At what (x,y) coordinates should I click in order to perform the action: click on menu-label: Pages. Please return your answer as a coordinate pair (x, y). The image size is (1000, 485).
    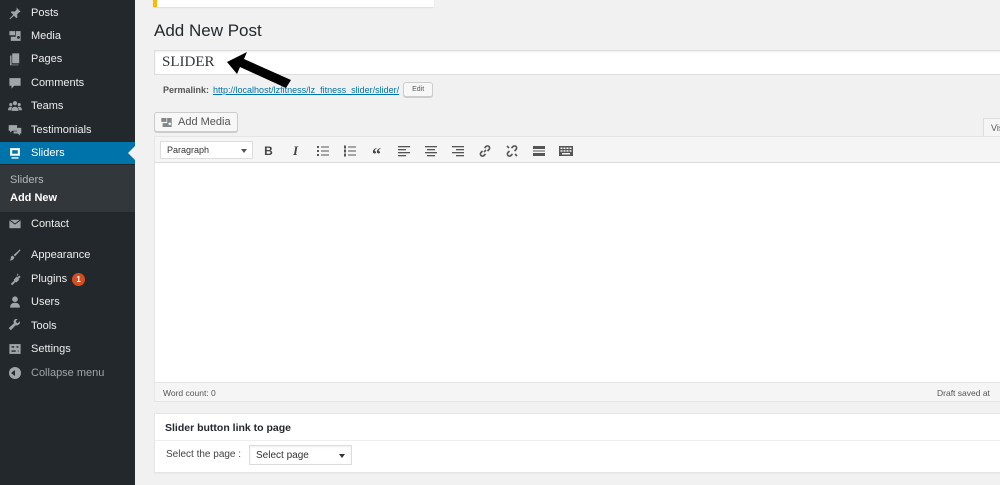
    Looking at the image, I should click on (47, 59).